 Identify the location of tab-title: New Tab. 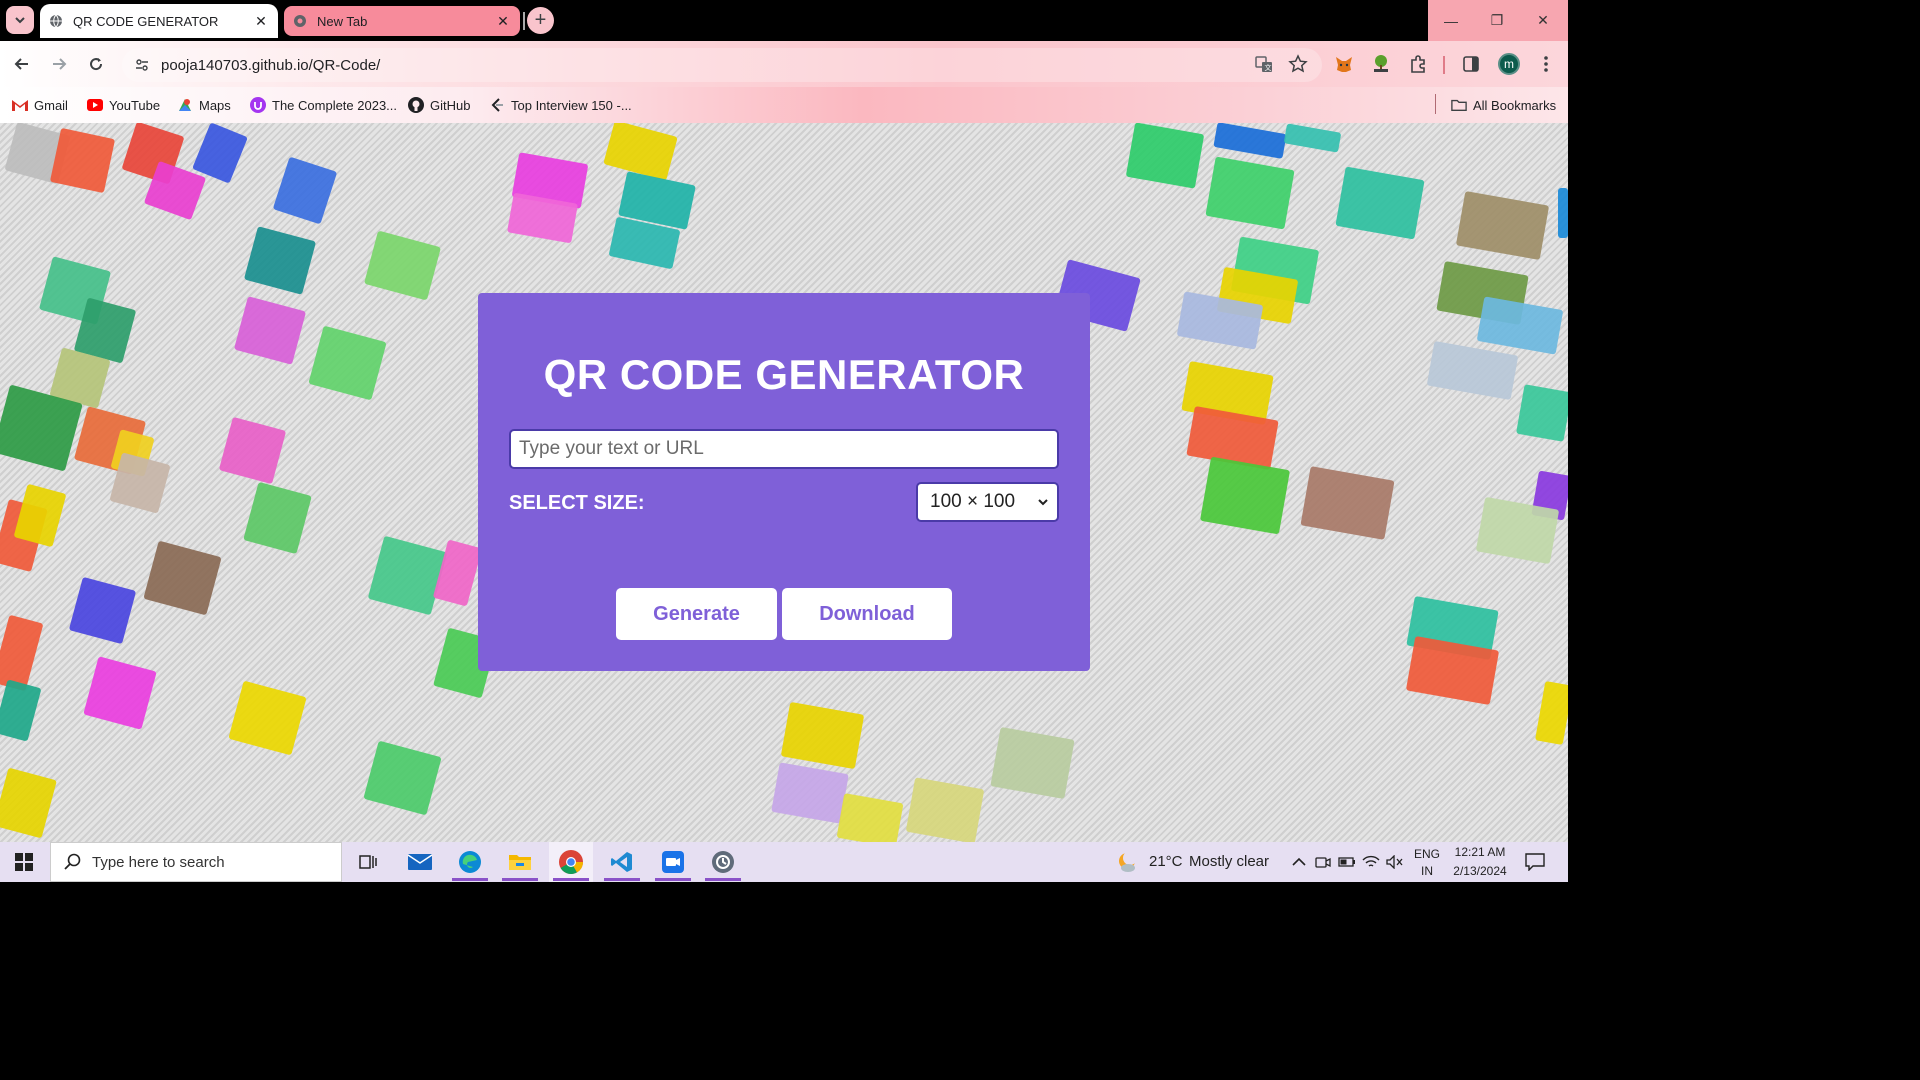
(342, 21).